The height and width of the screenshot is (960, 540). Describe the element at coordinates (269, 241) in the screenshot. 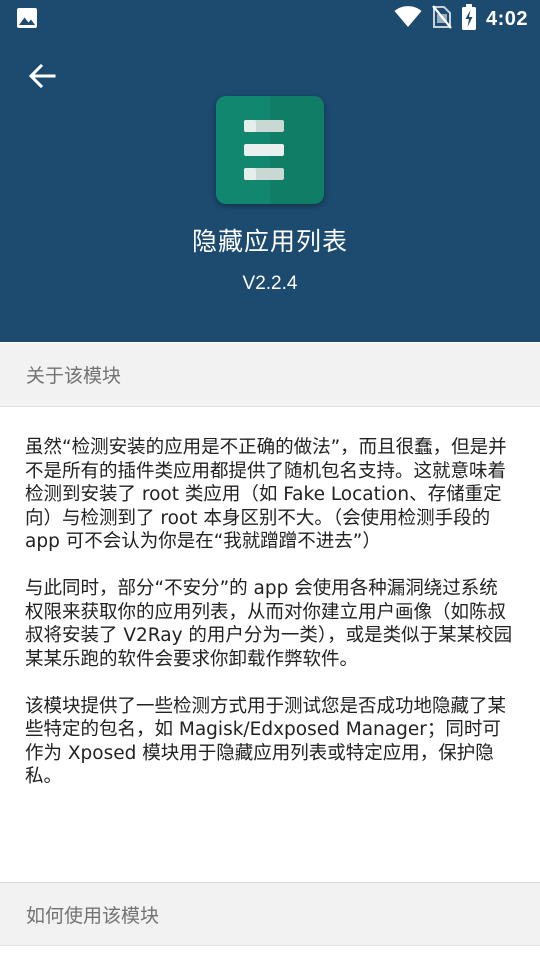

I see `app-title: 隐藏应用列表` at that location.